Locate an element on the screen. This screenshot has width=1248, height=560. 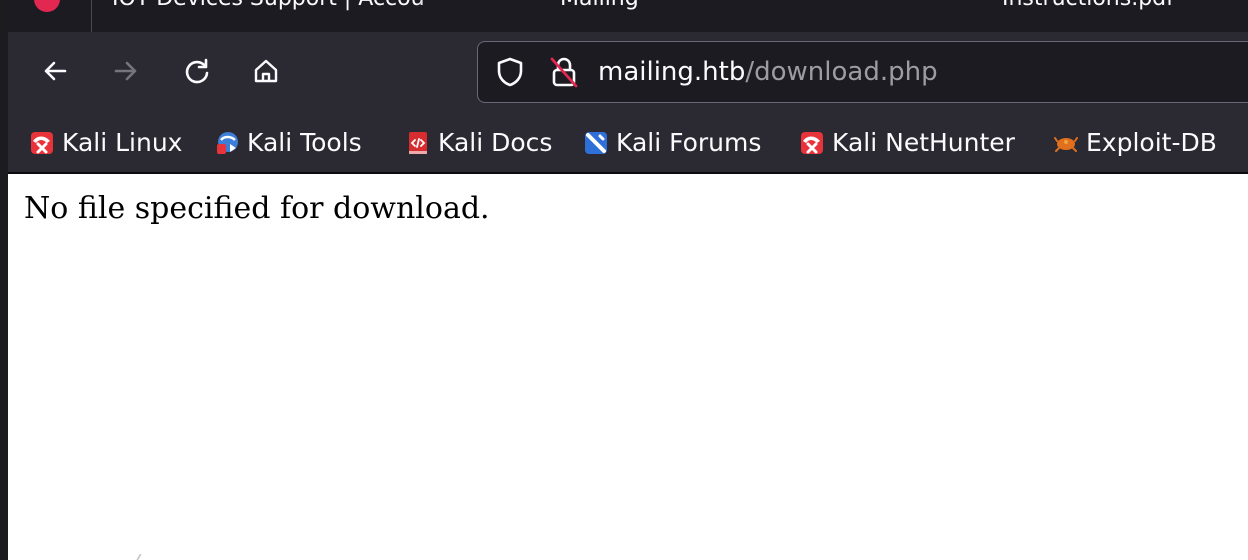
arrow-left-icon is located at coordinates (55, 71).